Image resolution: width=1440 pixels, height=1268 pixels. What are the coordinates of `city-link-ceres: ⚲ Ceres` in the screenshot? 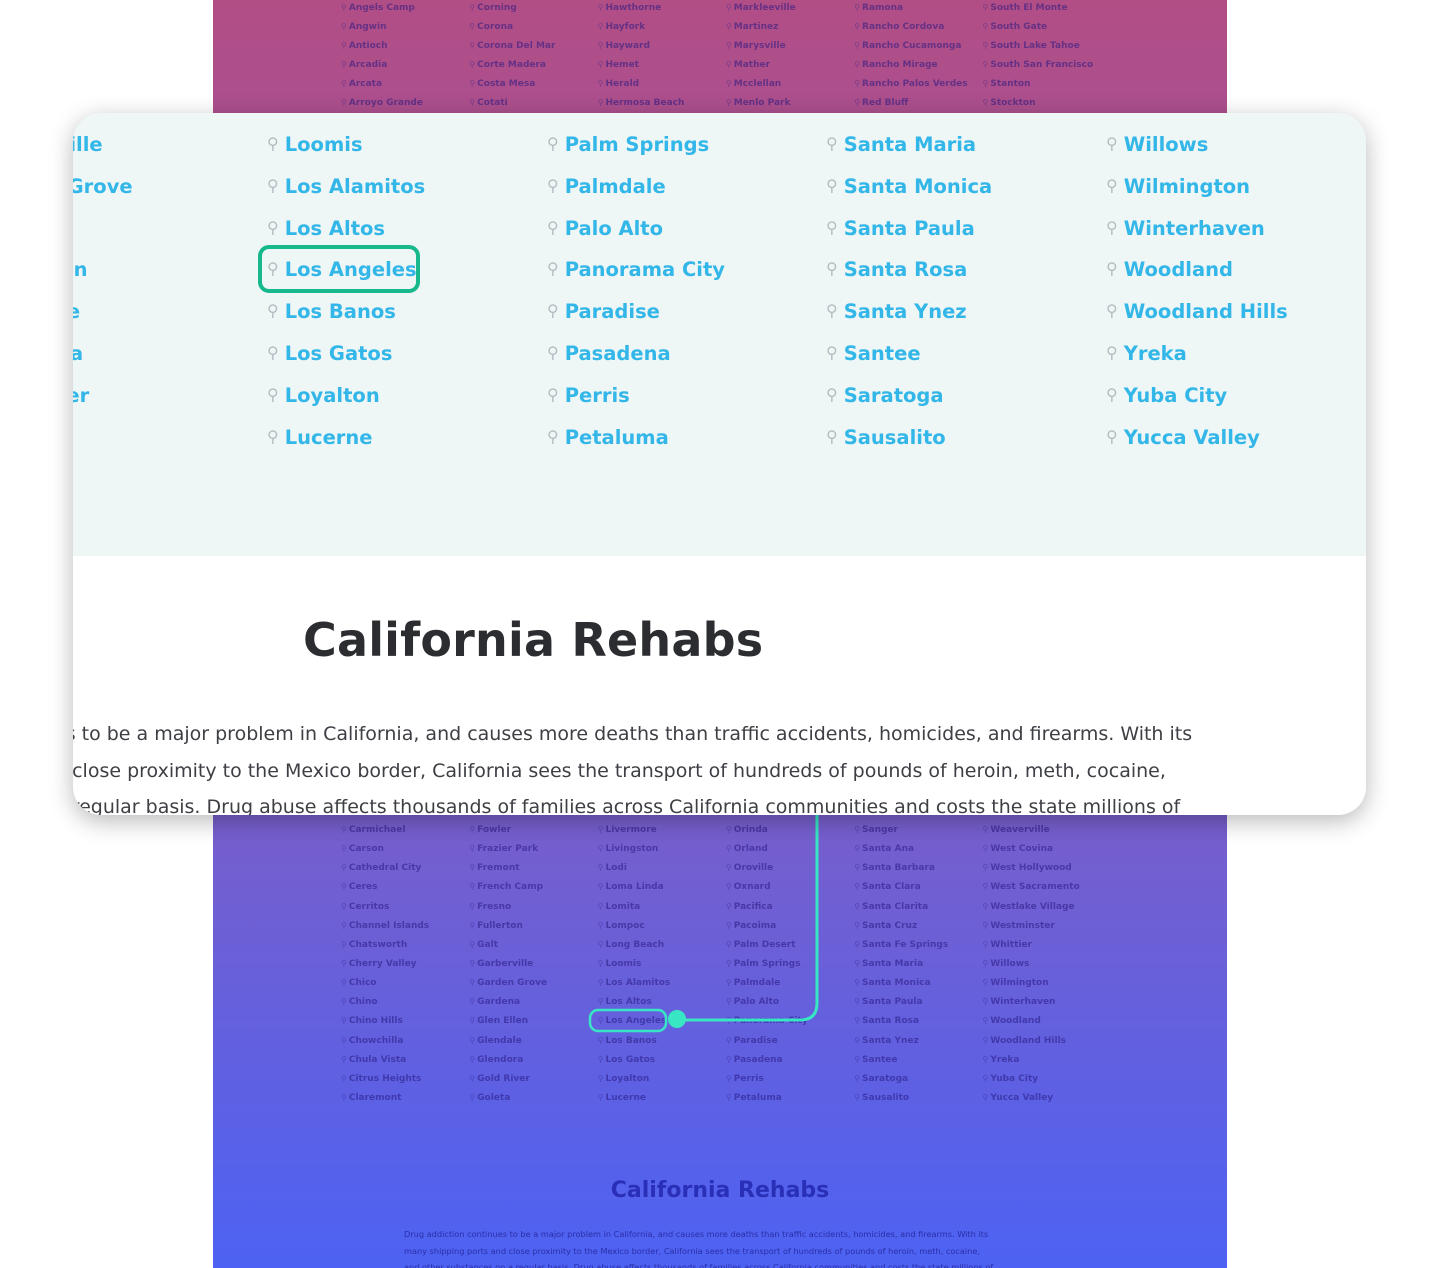 It's located at (405, 886).